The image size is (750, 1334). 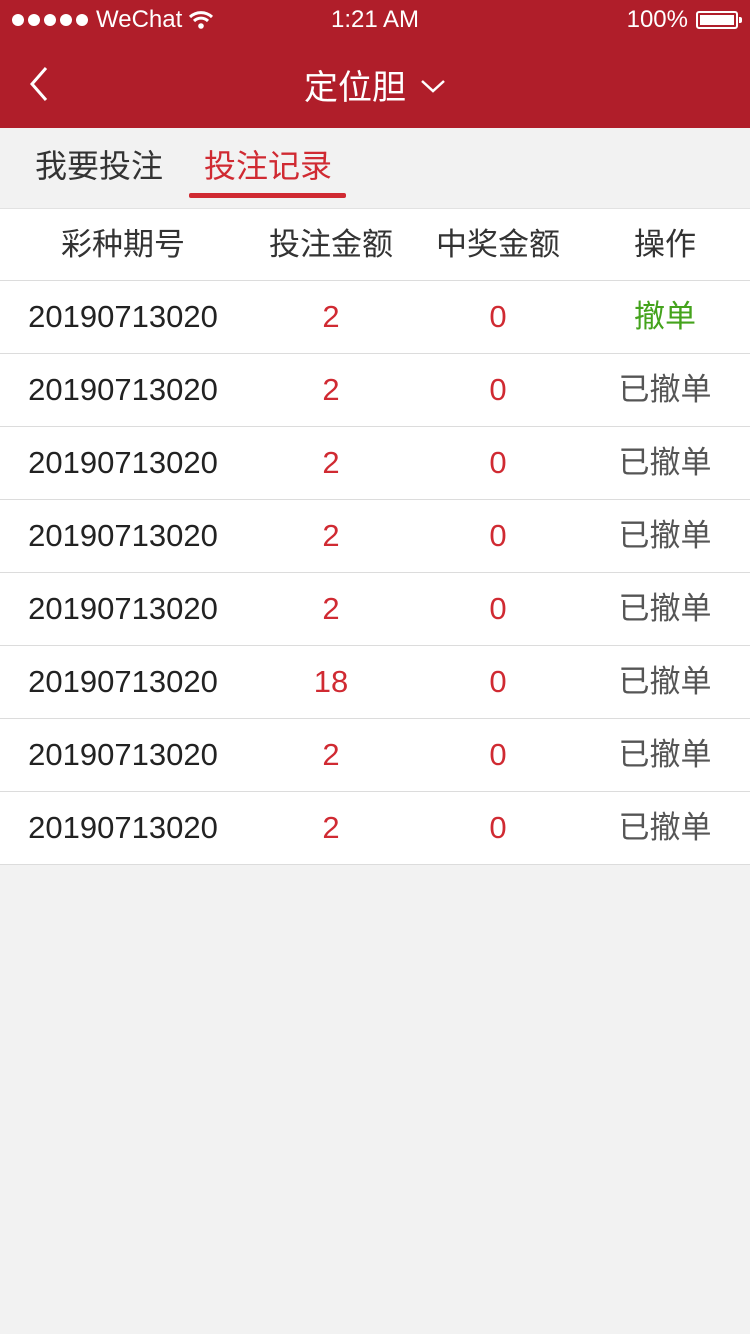 I want to click on bet-amount-cell: 18, so click(x=331, y=681).